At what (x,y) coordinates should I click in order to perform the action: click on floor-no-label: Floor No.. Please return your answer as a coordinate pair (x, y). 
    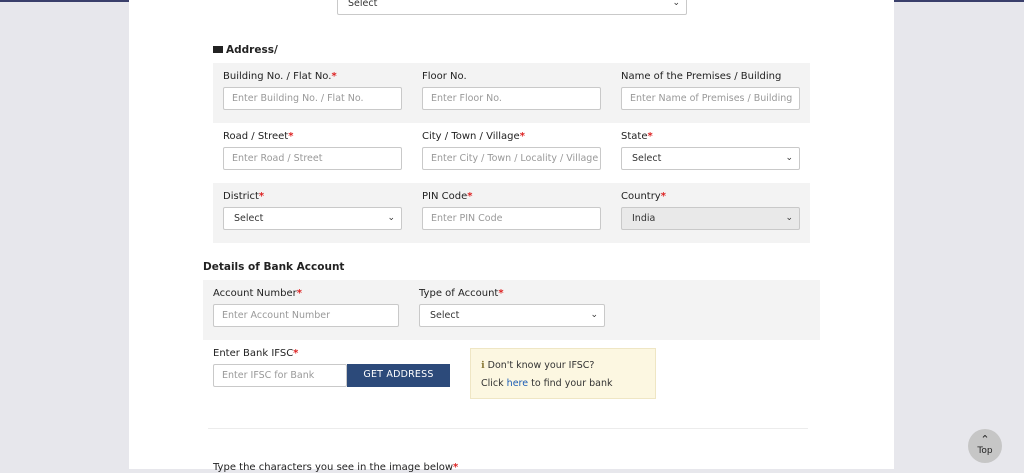
    Looking at the image, I should click on (444, 76).